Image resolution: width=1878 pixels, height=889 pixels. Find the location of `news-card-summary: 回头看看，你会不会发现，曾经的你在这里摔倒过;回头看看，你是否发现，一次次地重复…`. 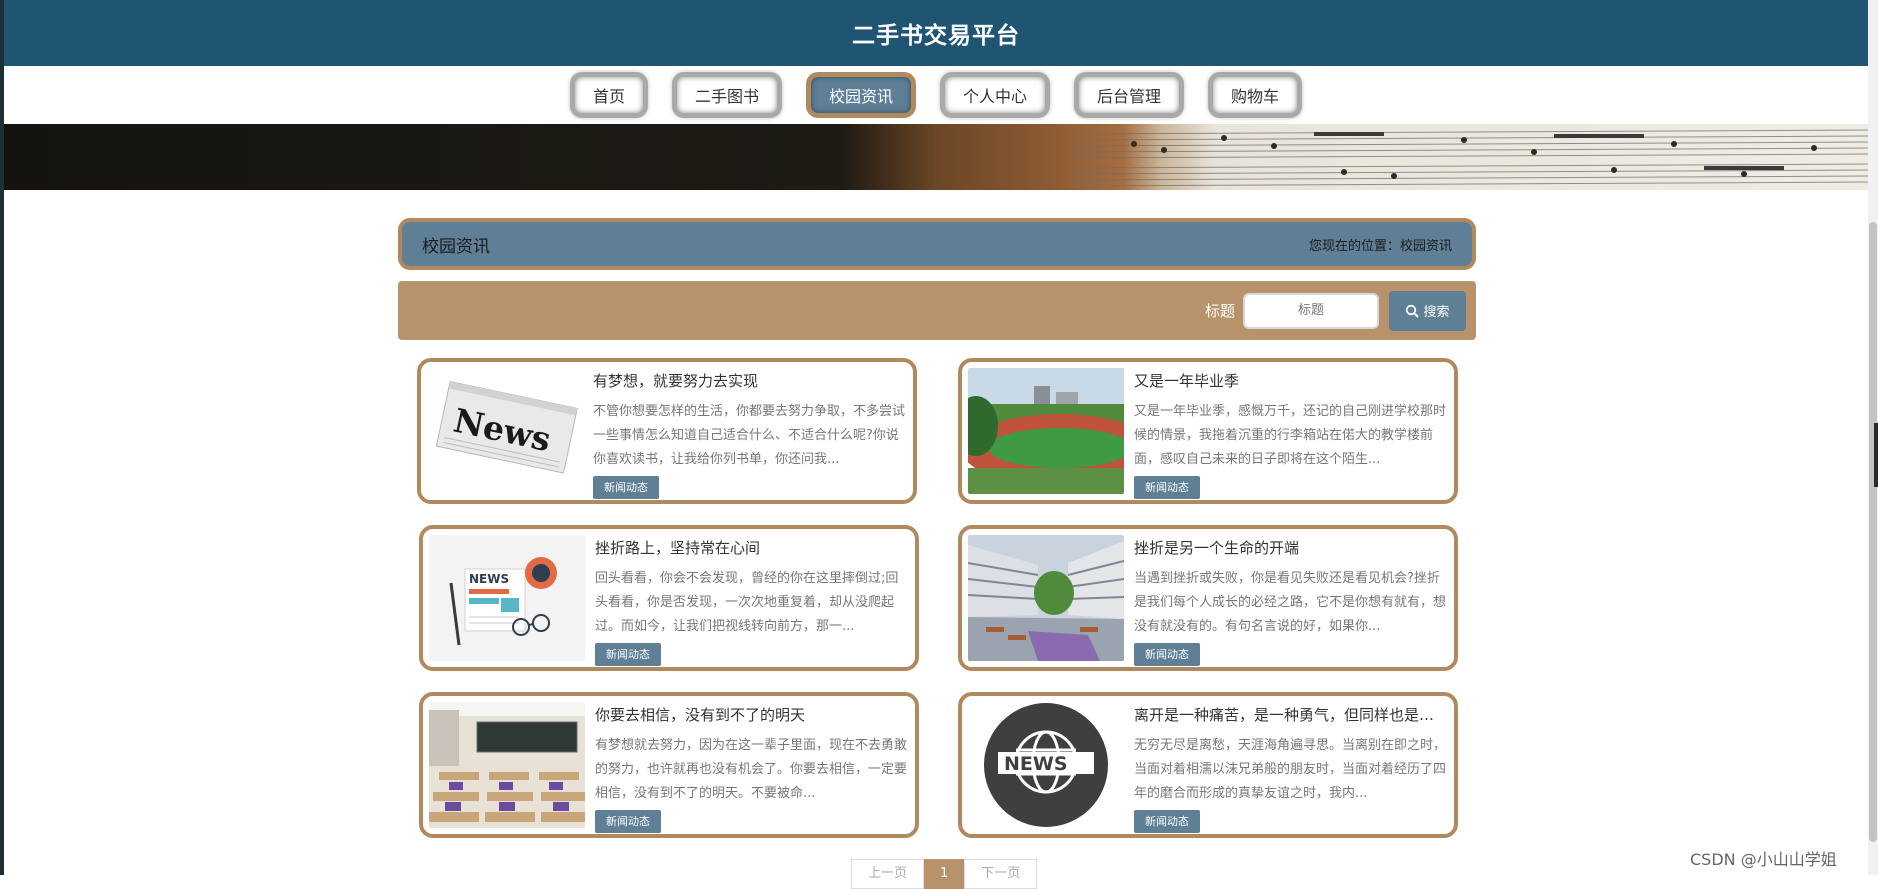

news-card-summary: 回头看看，你会不会发现，曾经的你在这里摔倒过;回头看看，你是否发现，一次次地重复… is located at coordinates (747, 602).